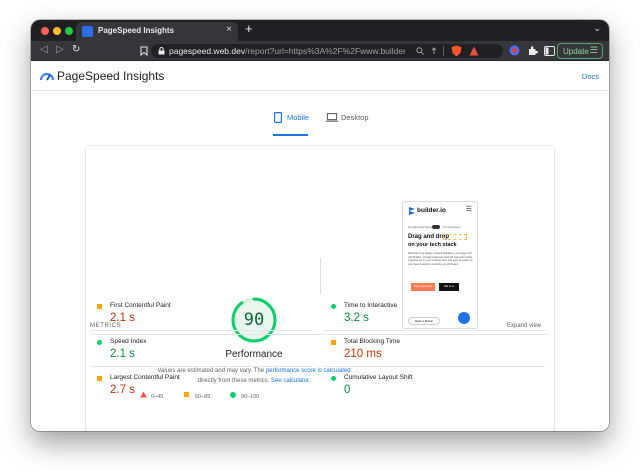  Describe the element at coordinates (140, 305) in the screenshot. I see `metric-name: First Contentful Paint` at that location.